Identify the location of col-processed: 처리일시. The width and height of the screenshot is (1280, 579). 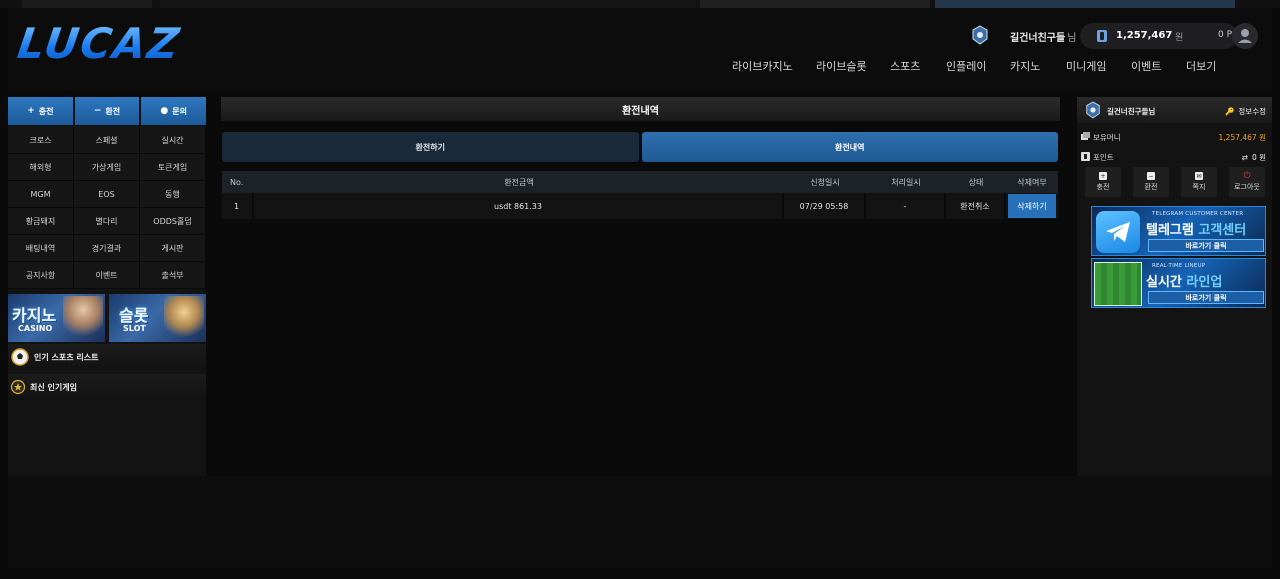
(906, 182).